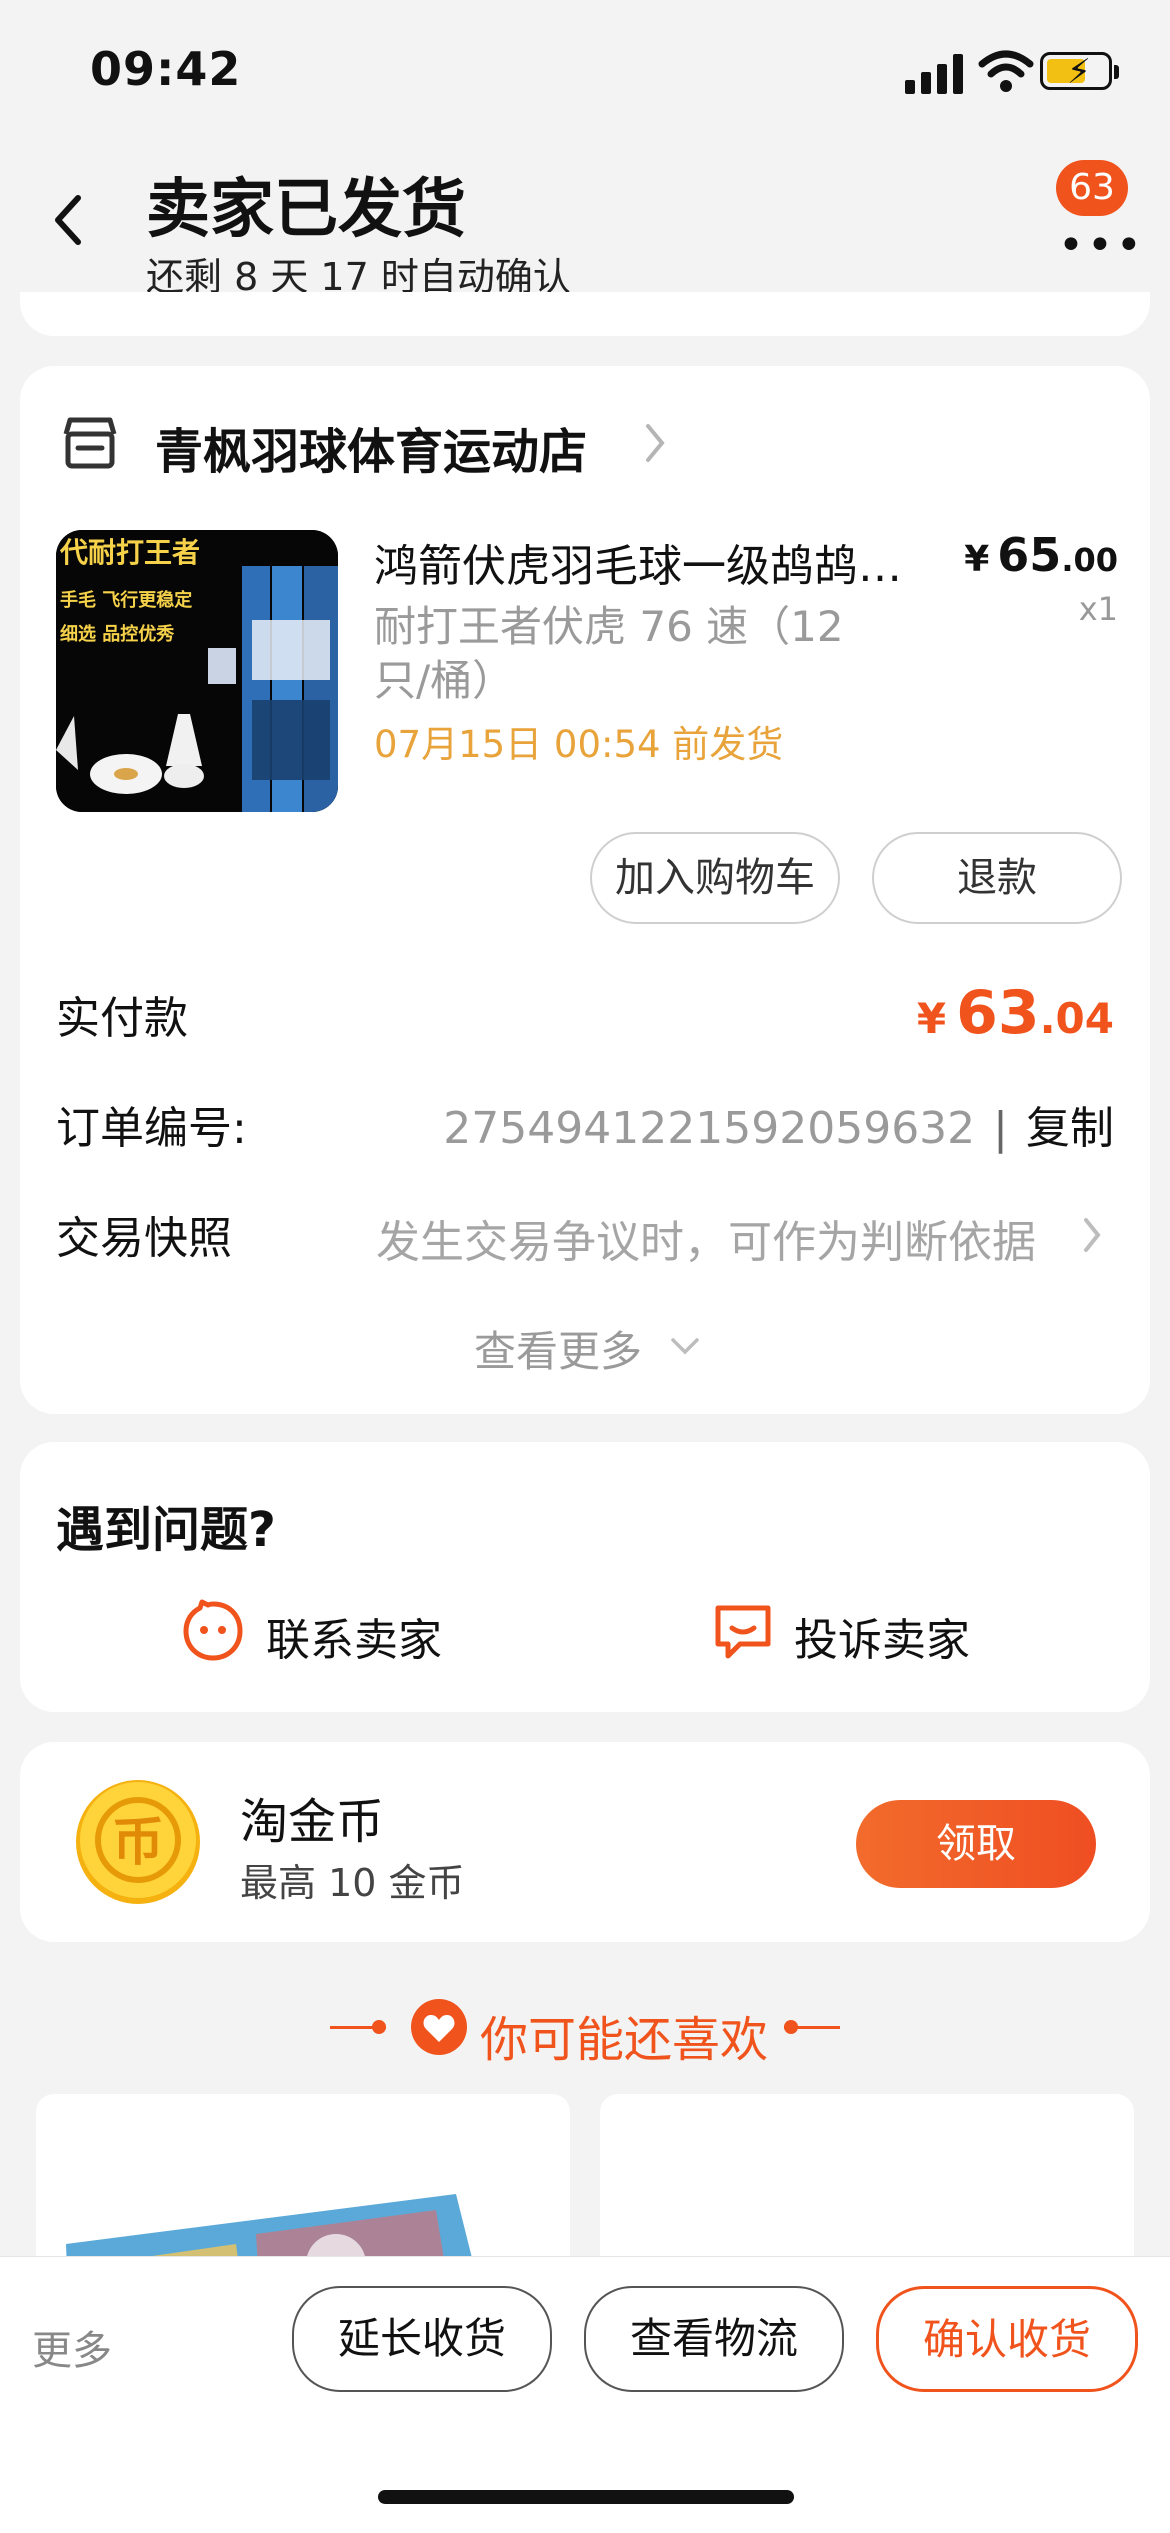  I want to click on more-actions-link: 更多, so click(72, 2347).